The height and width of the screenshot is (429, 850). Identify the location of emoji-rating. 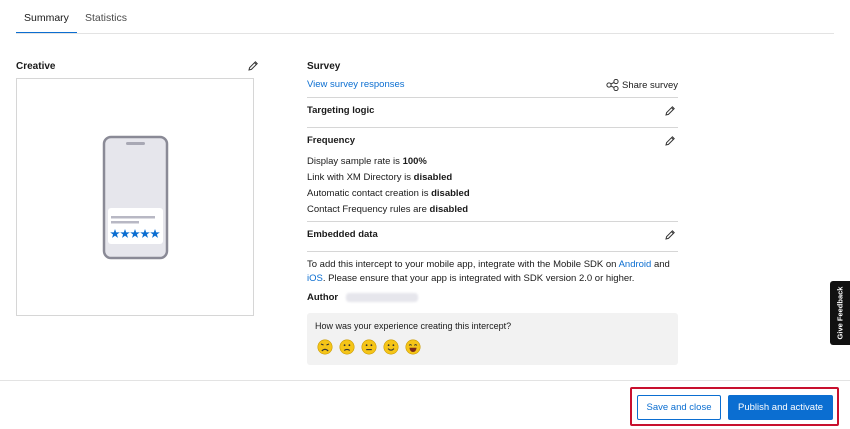
(369, 347).